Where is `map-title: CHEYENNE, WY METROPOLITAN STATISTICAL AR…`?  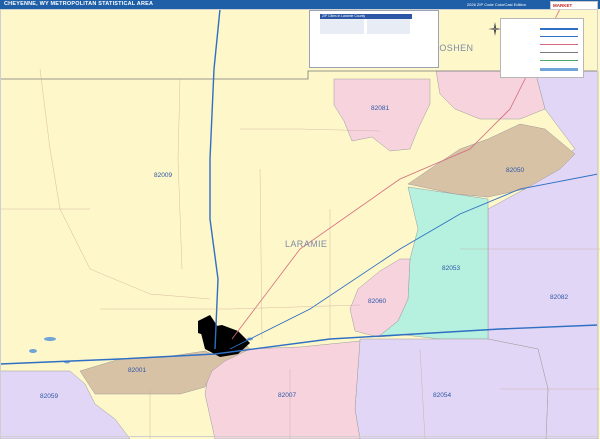 map-title: CHEYENNE, WY METROPOLITAN STATISTICAL AR… is located at coordinates (79, 4).